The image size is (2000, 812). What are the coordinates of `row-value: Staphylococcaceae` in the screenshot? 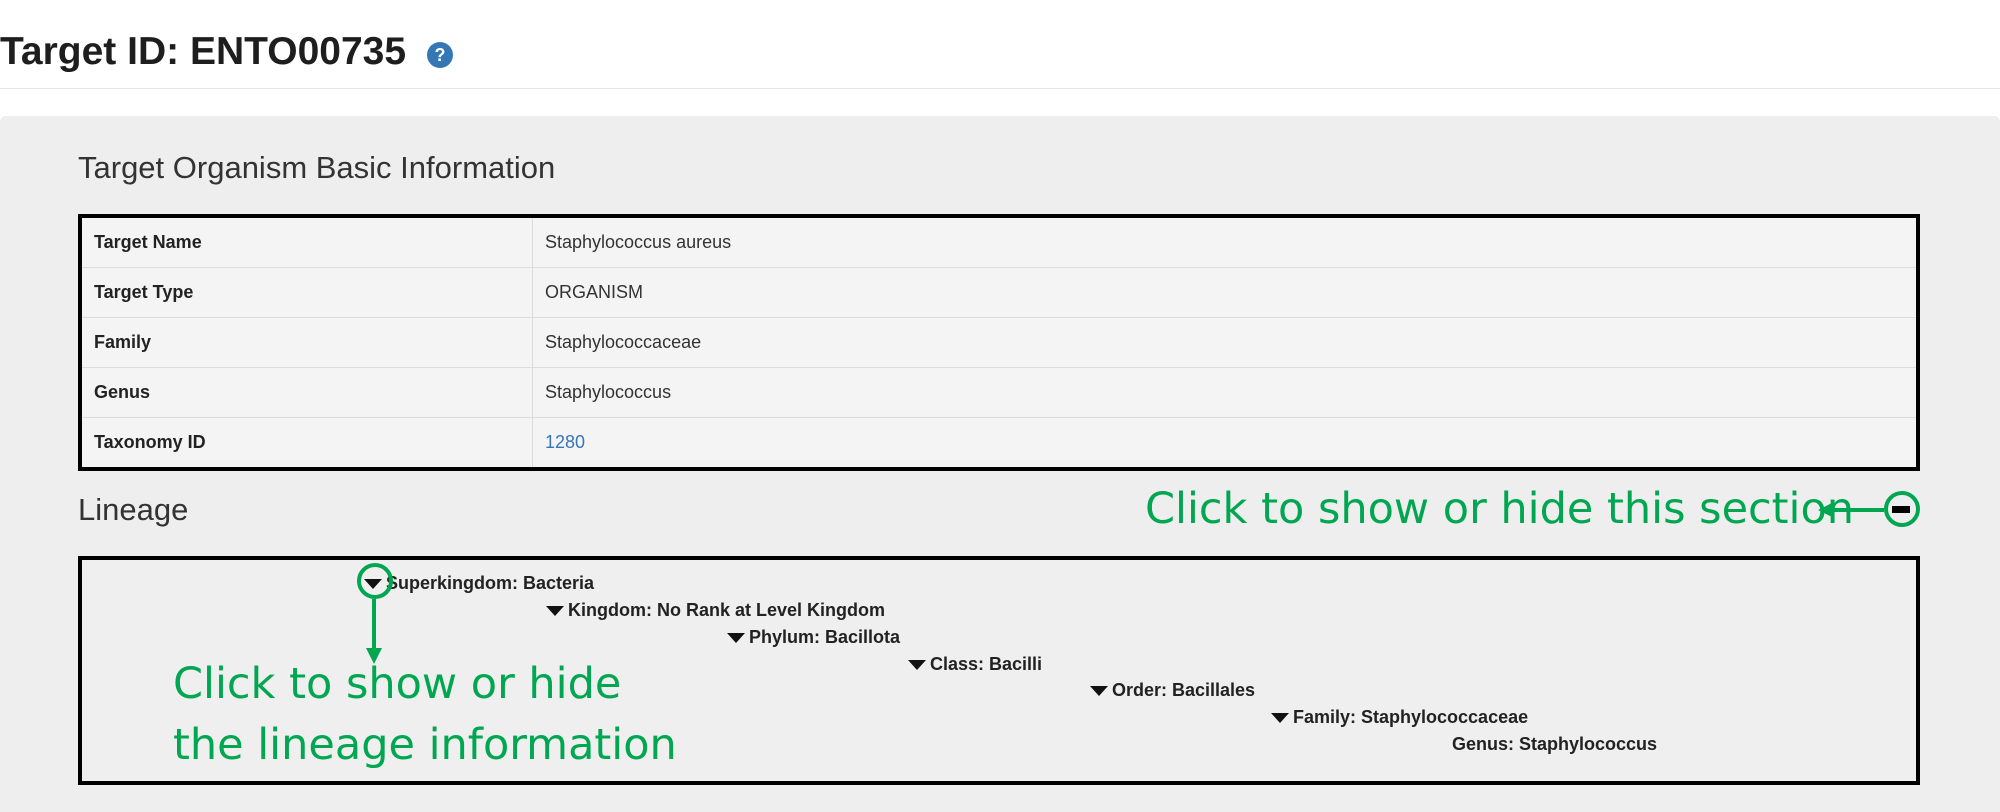 It's located at (1225, 342).